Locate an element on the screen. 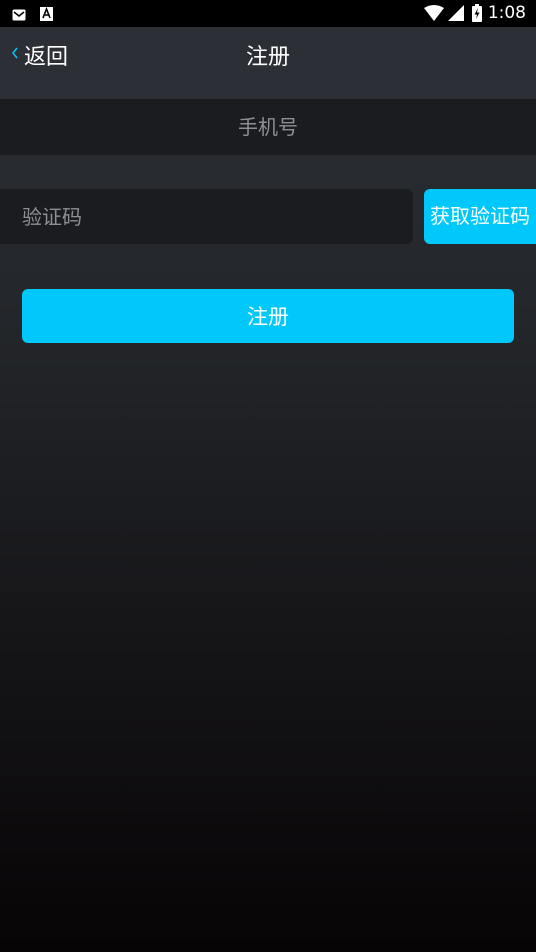  font-a-icon is located at coordinates (46, 15).